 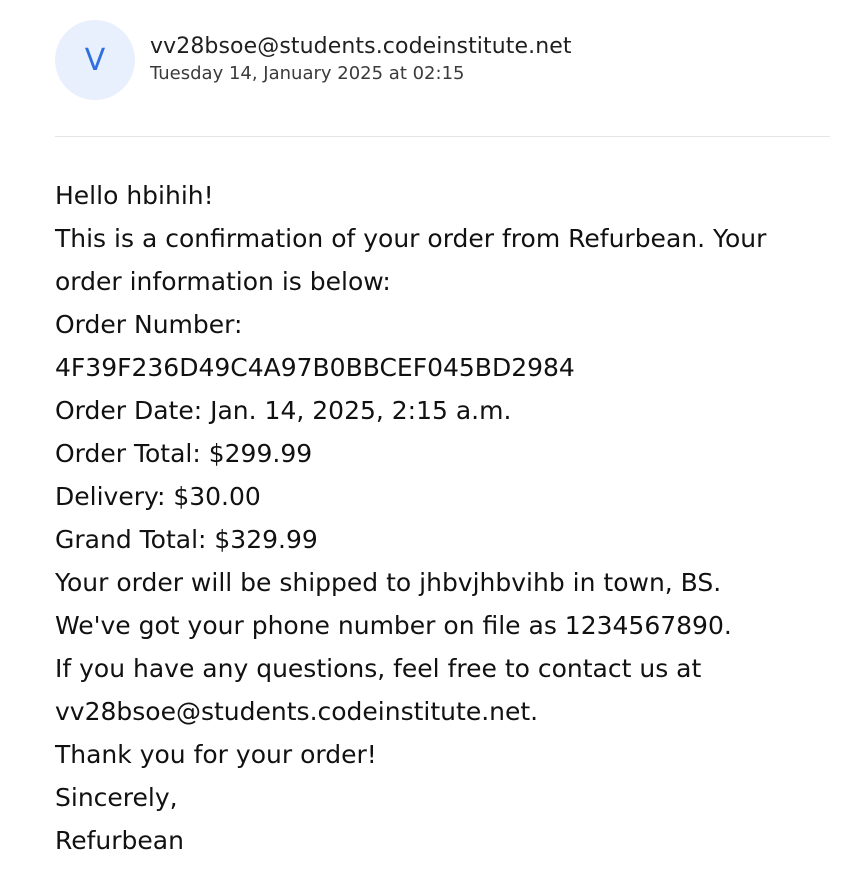 What do you see at coordinates (223, 281) in the screenshot?
I see `confirmation-line-2: order information is below:` at bounding box center [223, 281].